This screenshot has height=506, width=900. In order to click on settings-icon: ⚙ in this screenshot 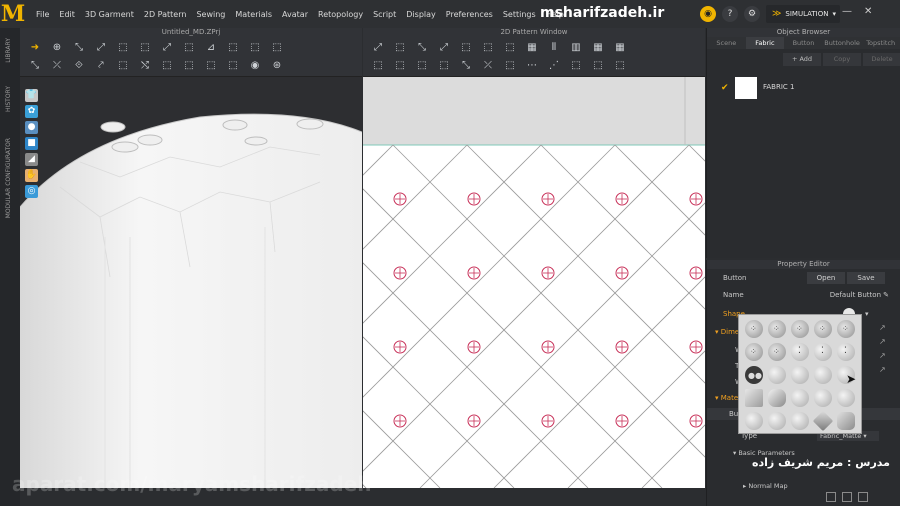, I will do `click(752, 14)`.